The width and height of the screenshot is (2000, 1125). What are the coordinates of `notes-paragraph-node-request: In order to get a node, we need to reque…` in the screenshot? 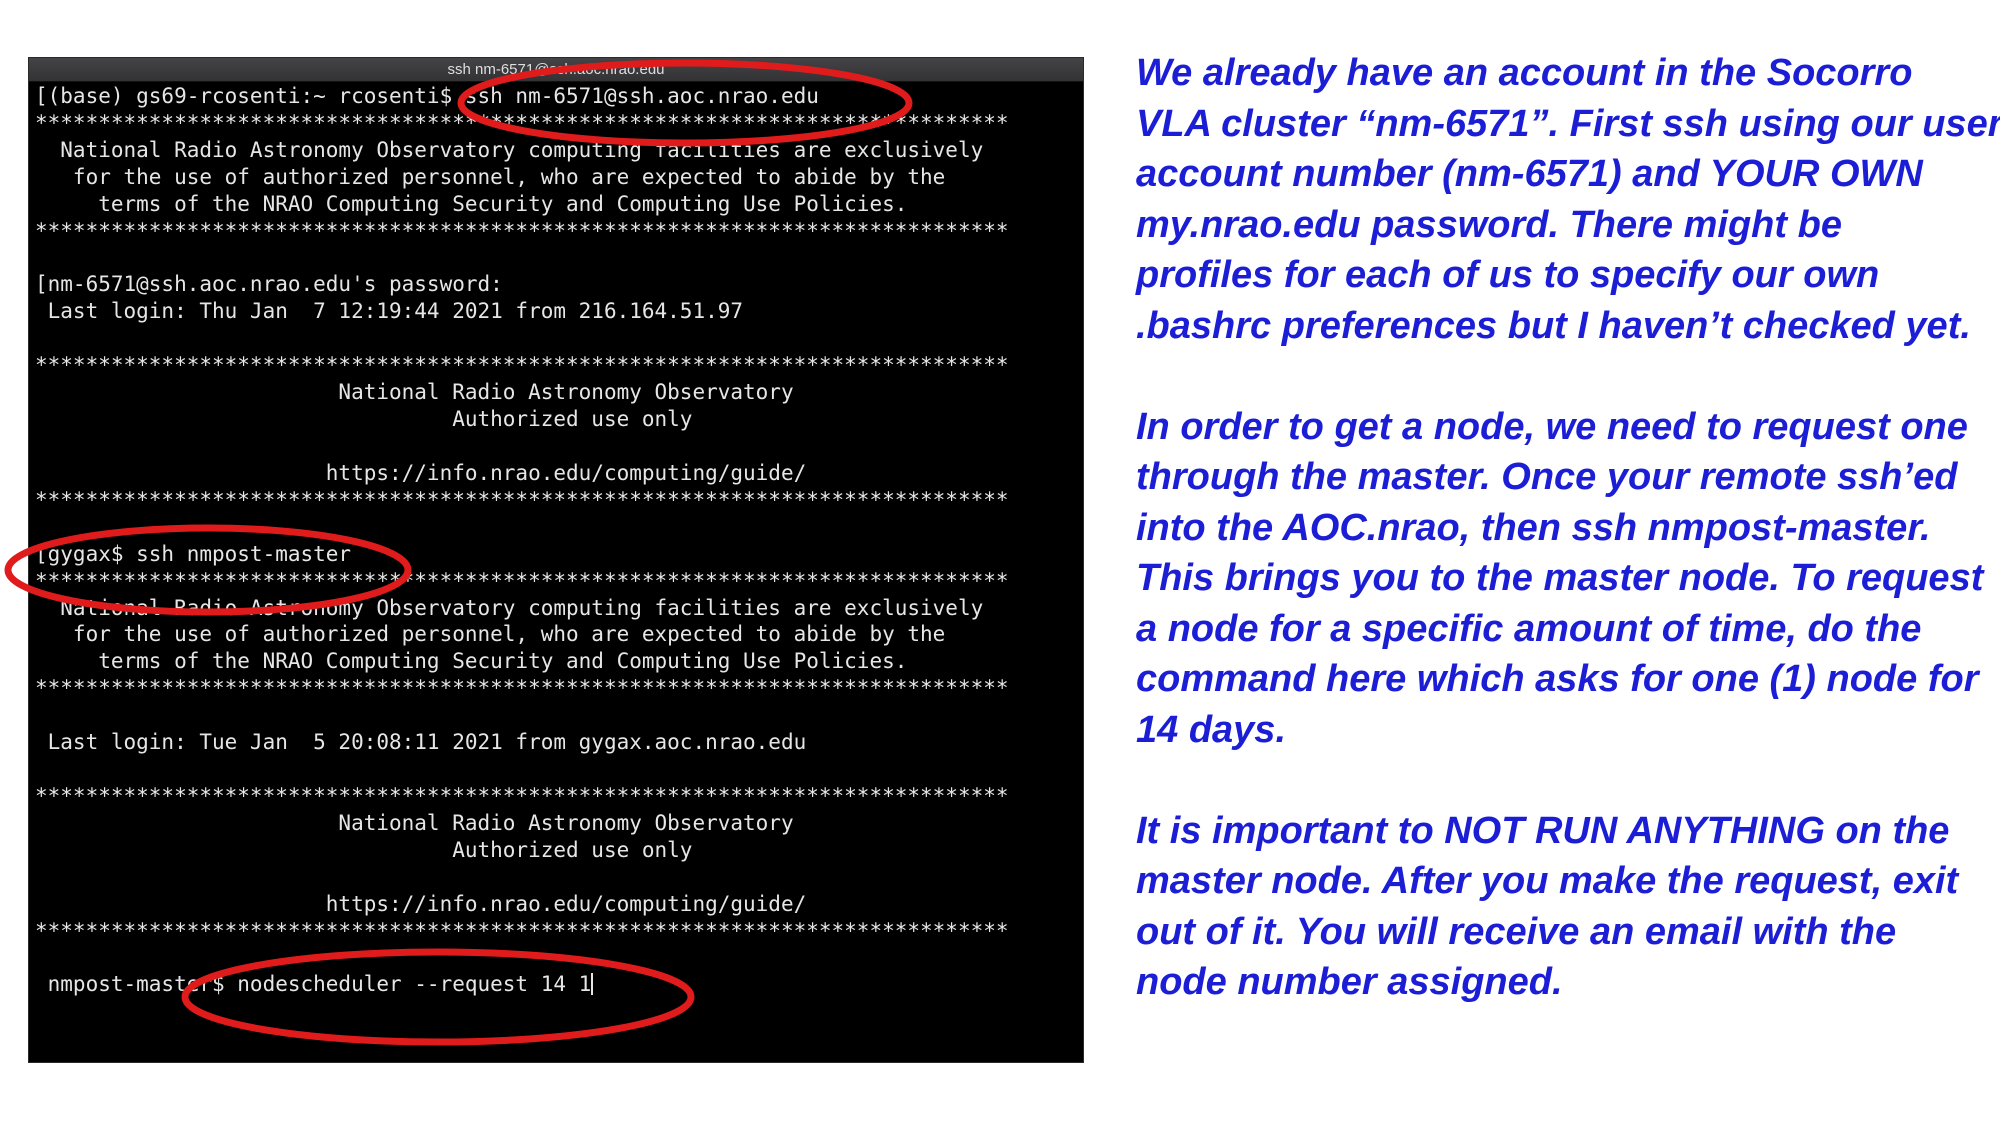 It's located at (1561, 579).